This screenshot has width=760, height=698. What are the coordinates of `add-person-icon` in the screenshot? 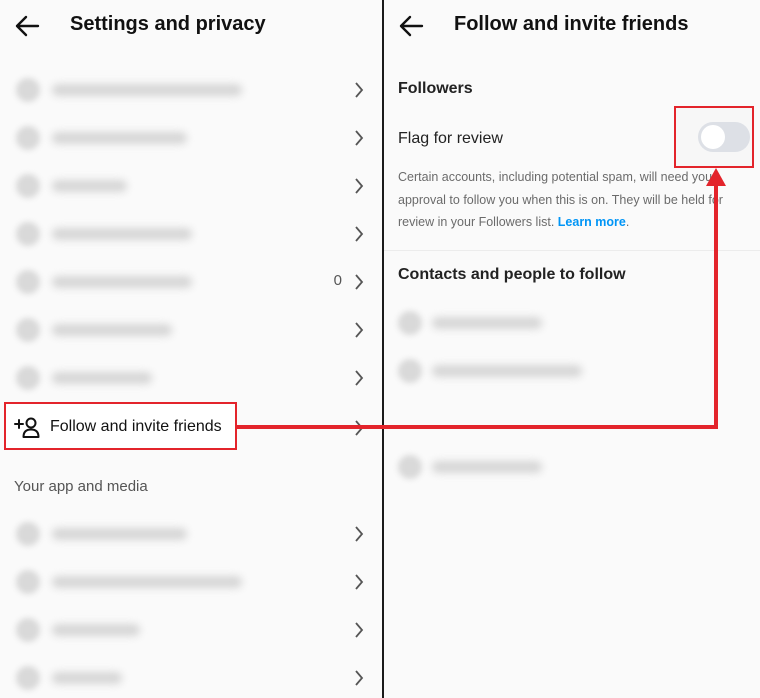 It's located at (27, 427).